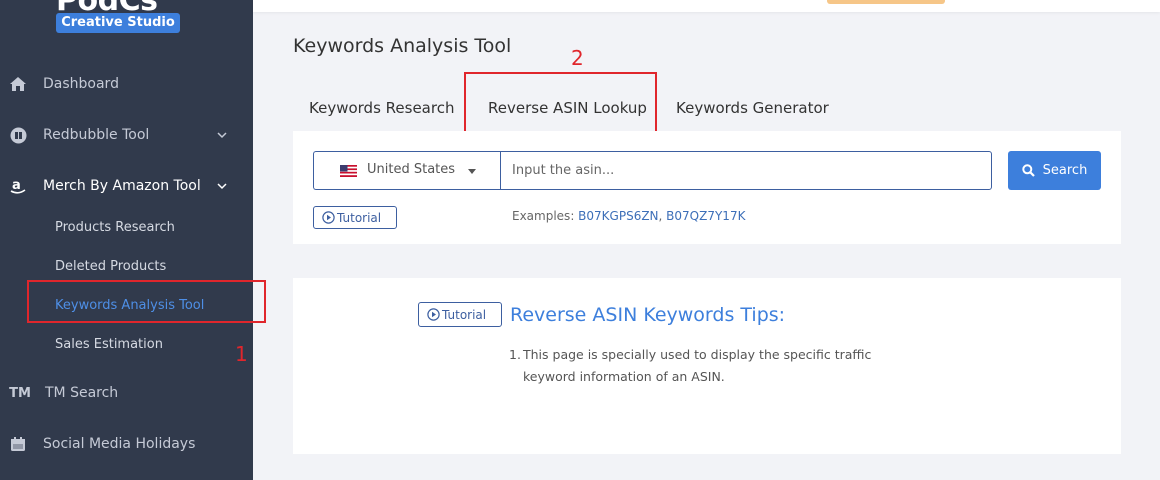  What do you see at coordinates (18, 444) in the screenshot?
I see `calendar-icon` at bounding box center [18, 444].